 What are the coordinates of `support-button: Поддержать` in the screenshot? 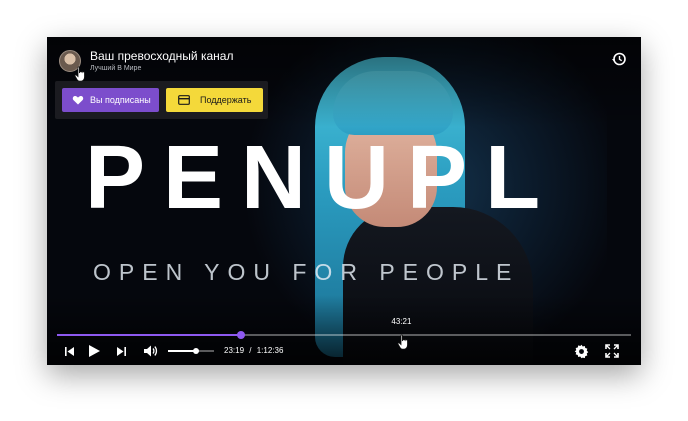 It's located at (214, 100).